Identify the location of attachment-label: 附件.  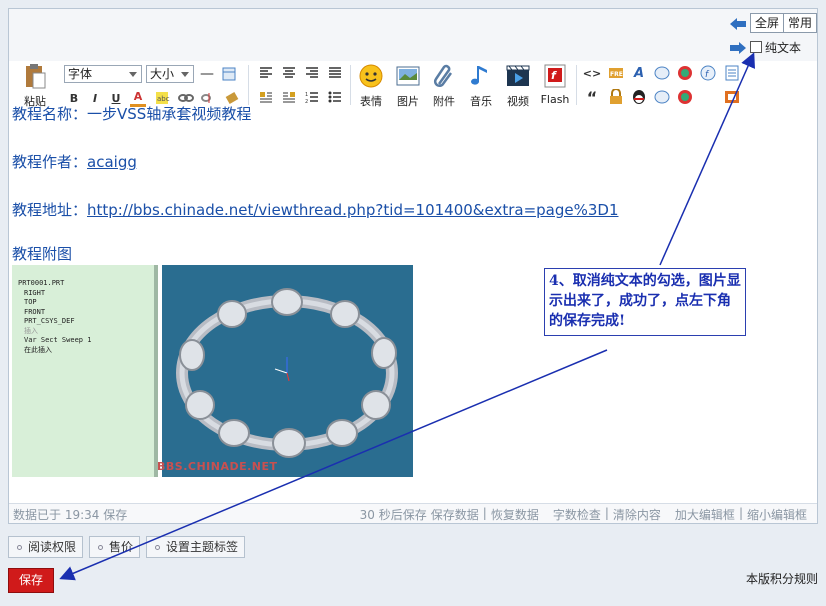
(444, 101).